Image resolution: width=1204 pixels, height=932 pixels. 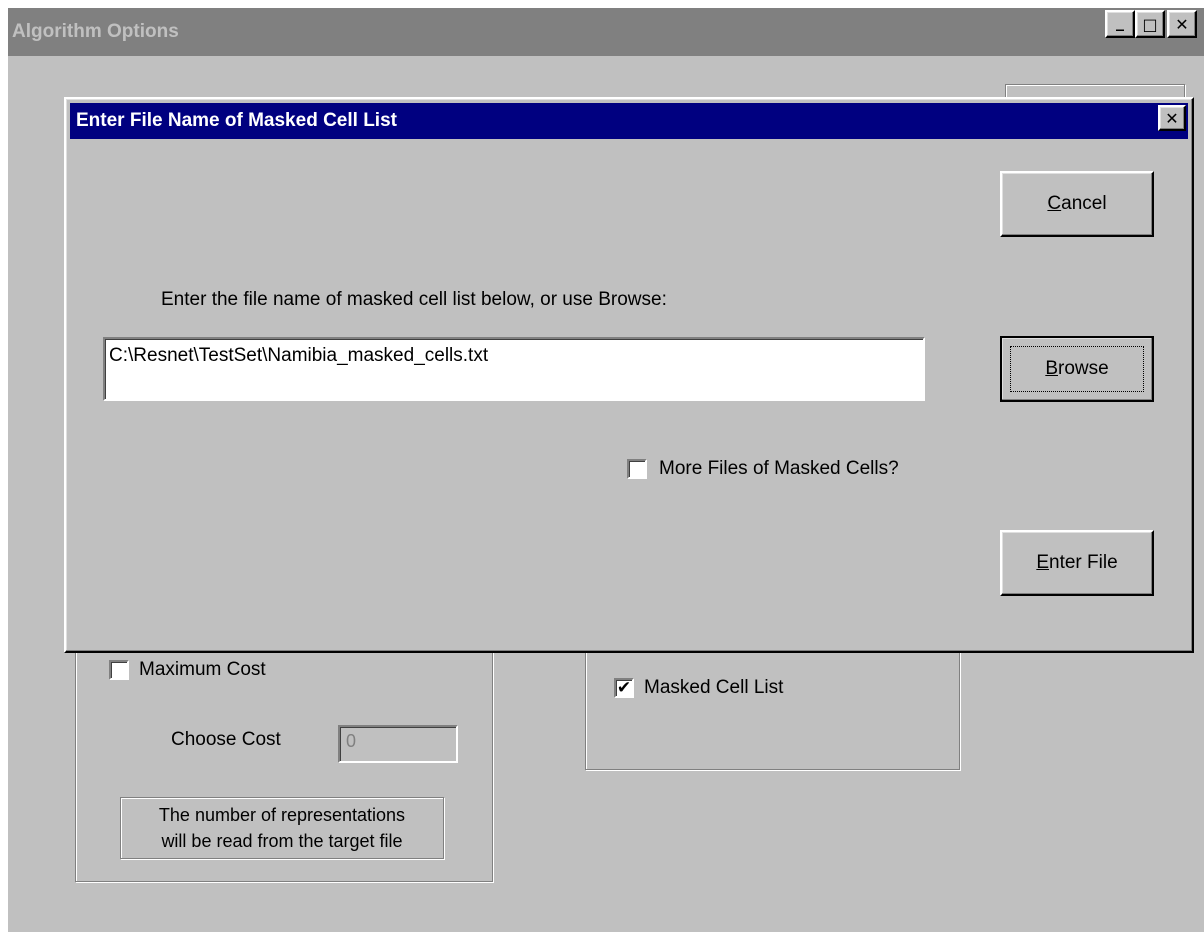 What do you see at coordinates (282, 841) in the screenshot?
I see `representations-note-line2: will be read from the target file` at bounding box center [282, 841].